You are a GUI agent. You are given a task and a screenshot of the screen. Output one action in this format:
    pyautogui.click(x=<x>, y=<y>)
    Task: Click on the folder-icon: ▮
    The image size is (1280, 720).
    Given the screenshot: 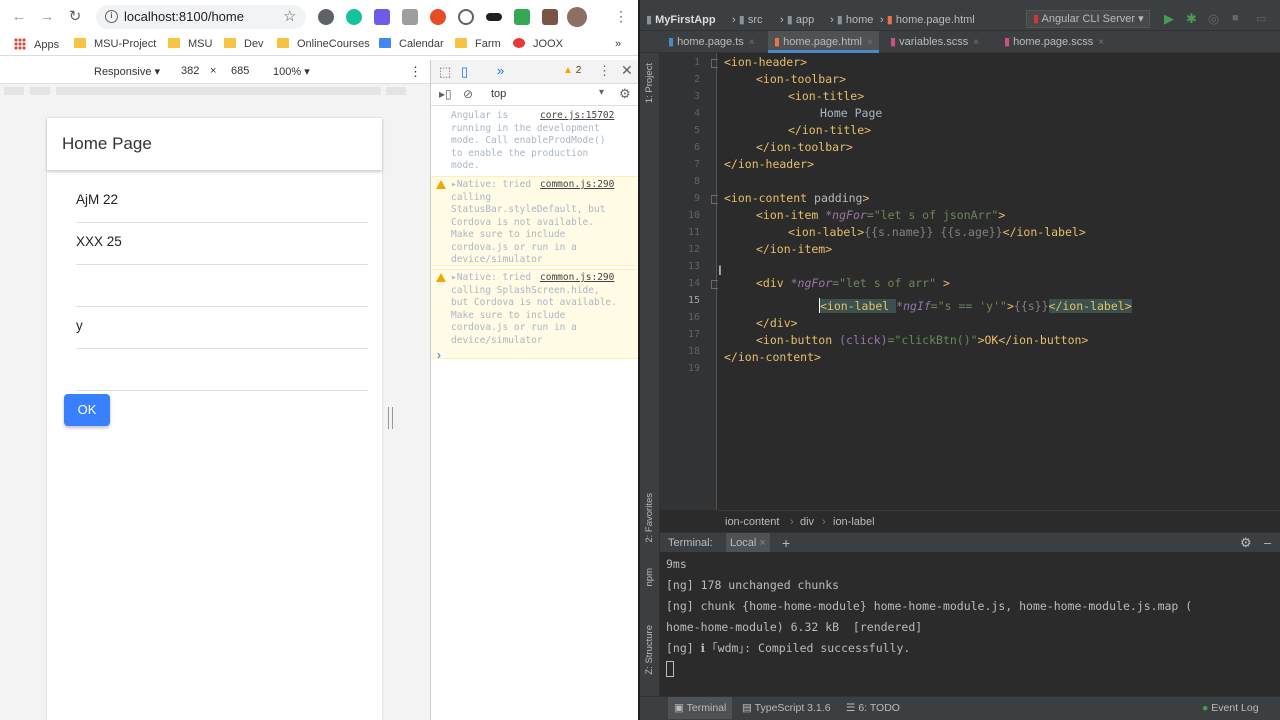 What is the action you would take?
    pyautogui.click(x=839, y=20)
    